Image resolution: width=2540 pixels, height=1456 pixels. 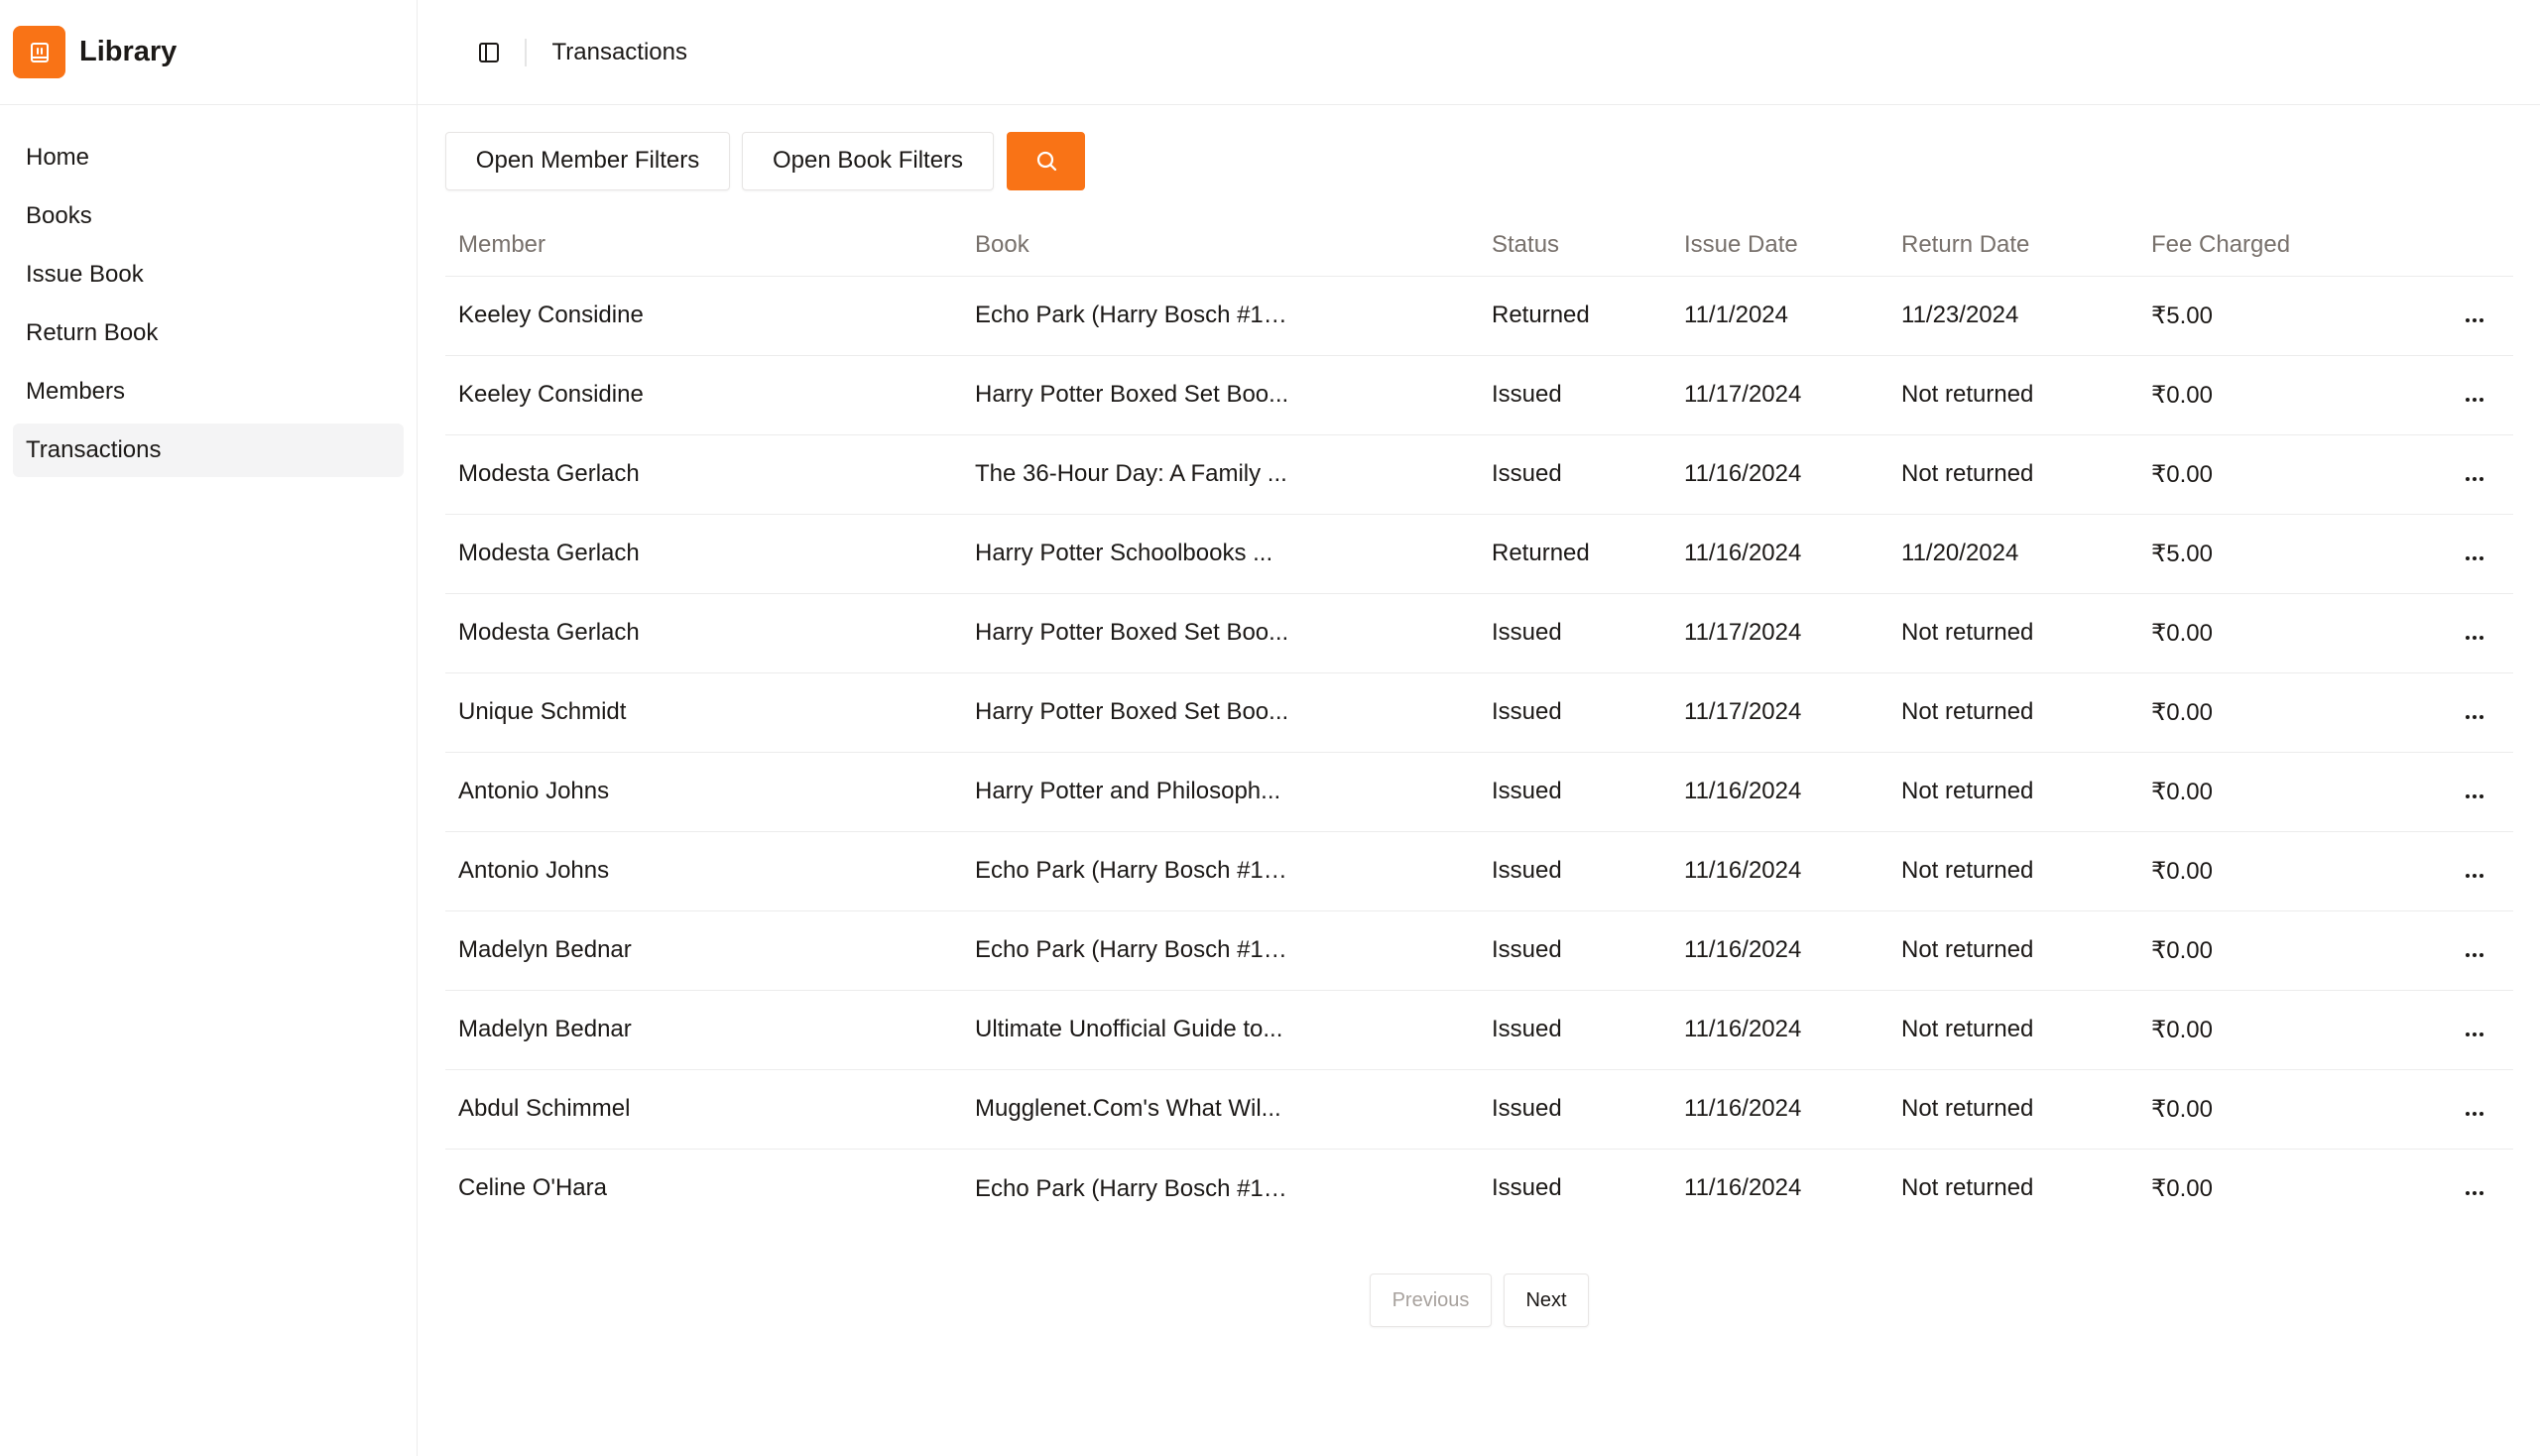 I want to click on column-header-book: Book, so click(x=1220, y=245).